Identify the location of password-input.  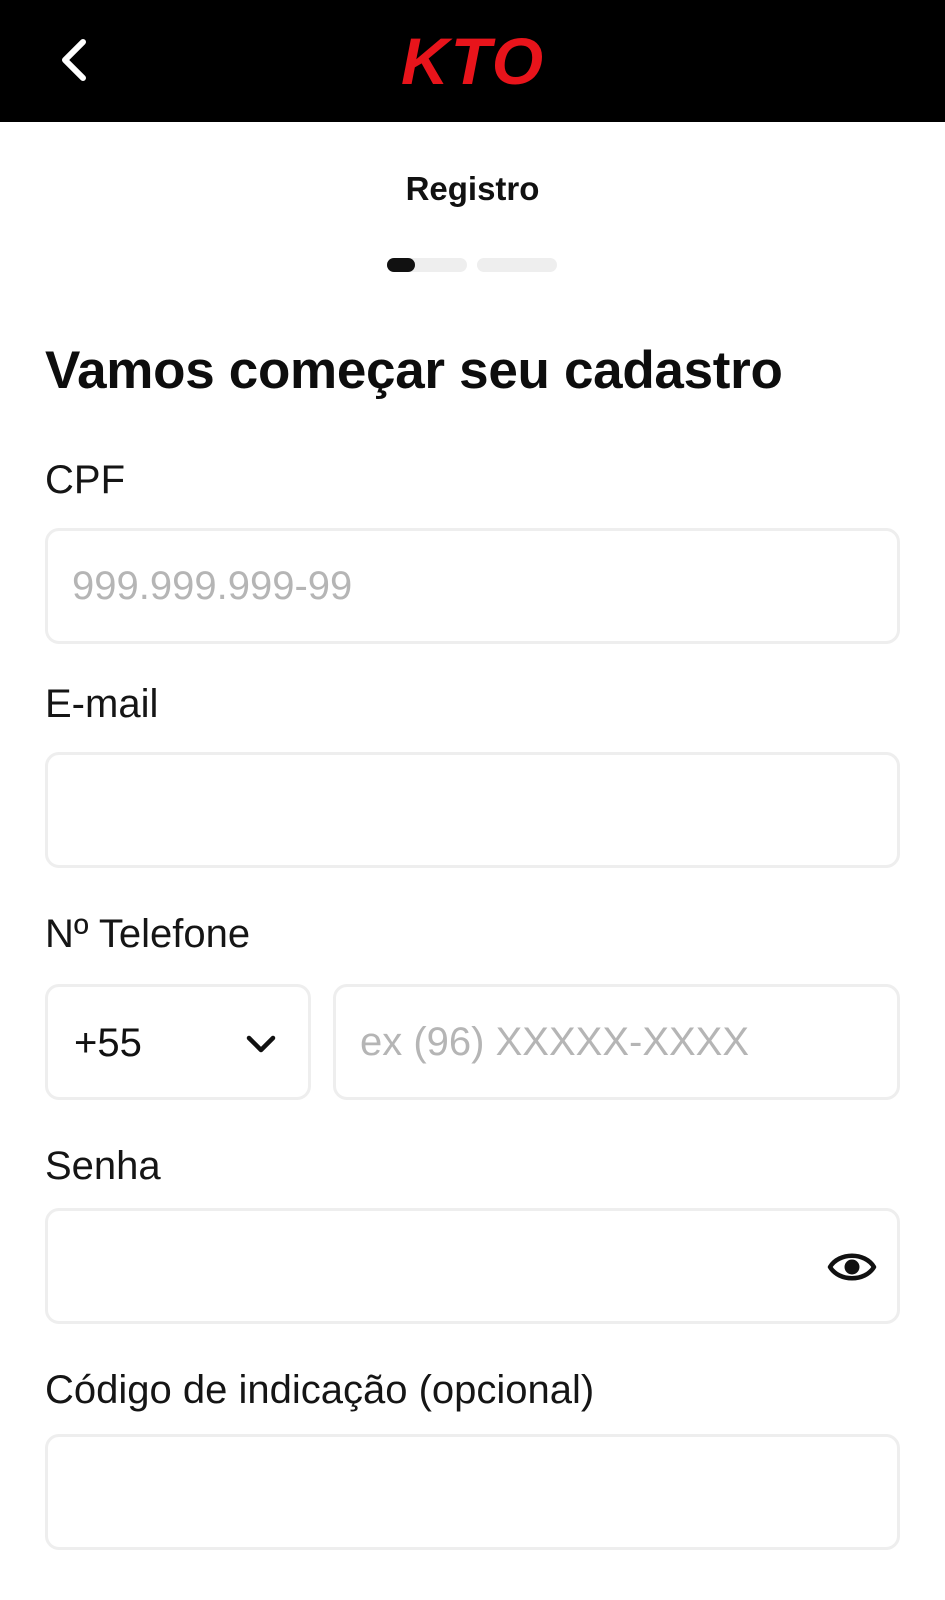
(441, 1266).